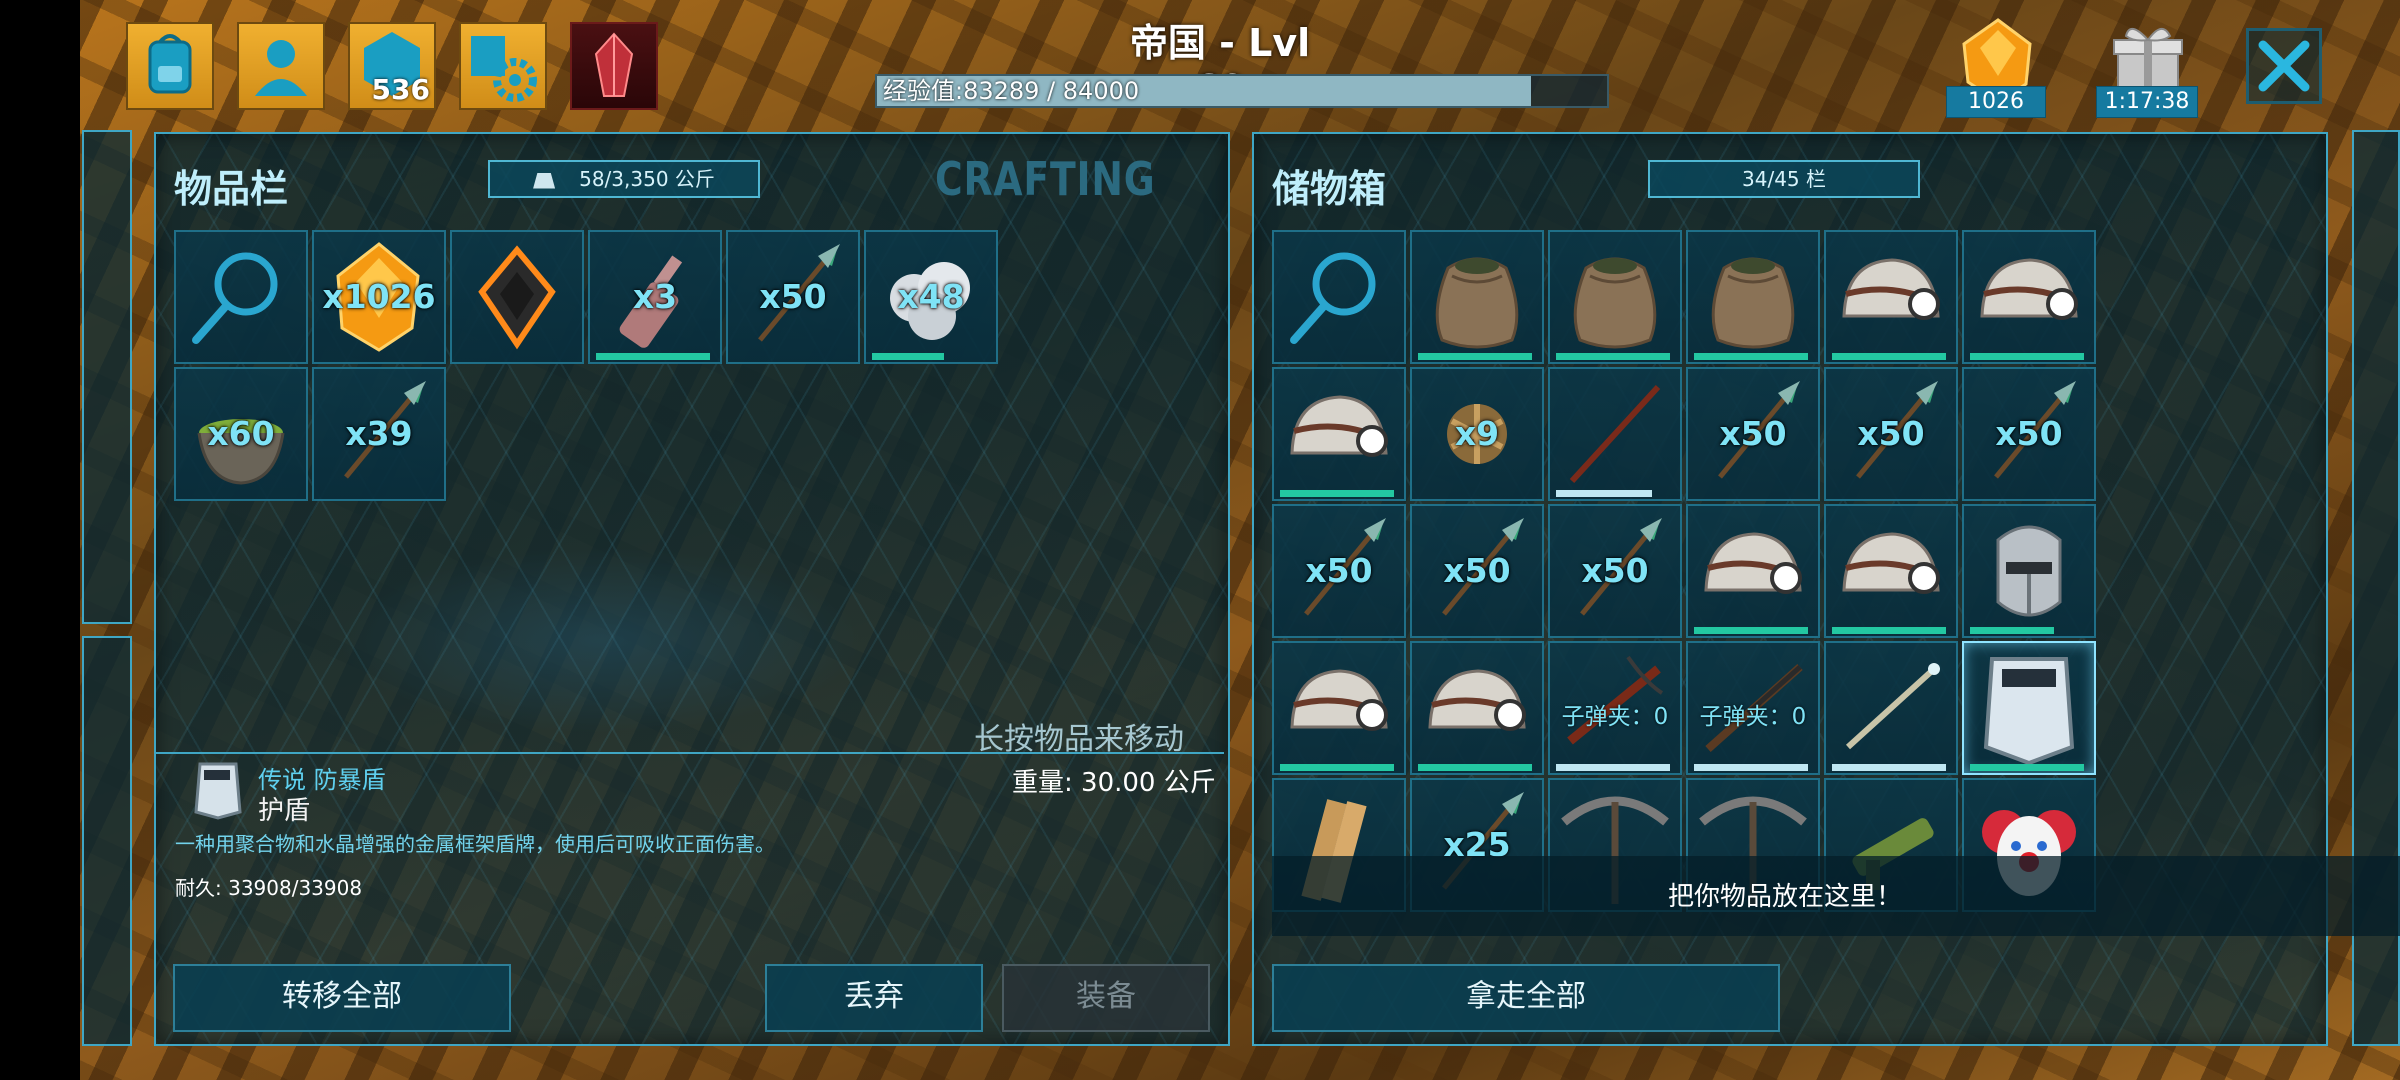  I want to click on metal-helmet-icon, so click(2029, 571).